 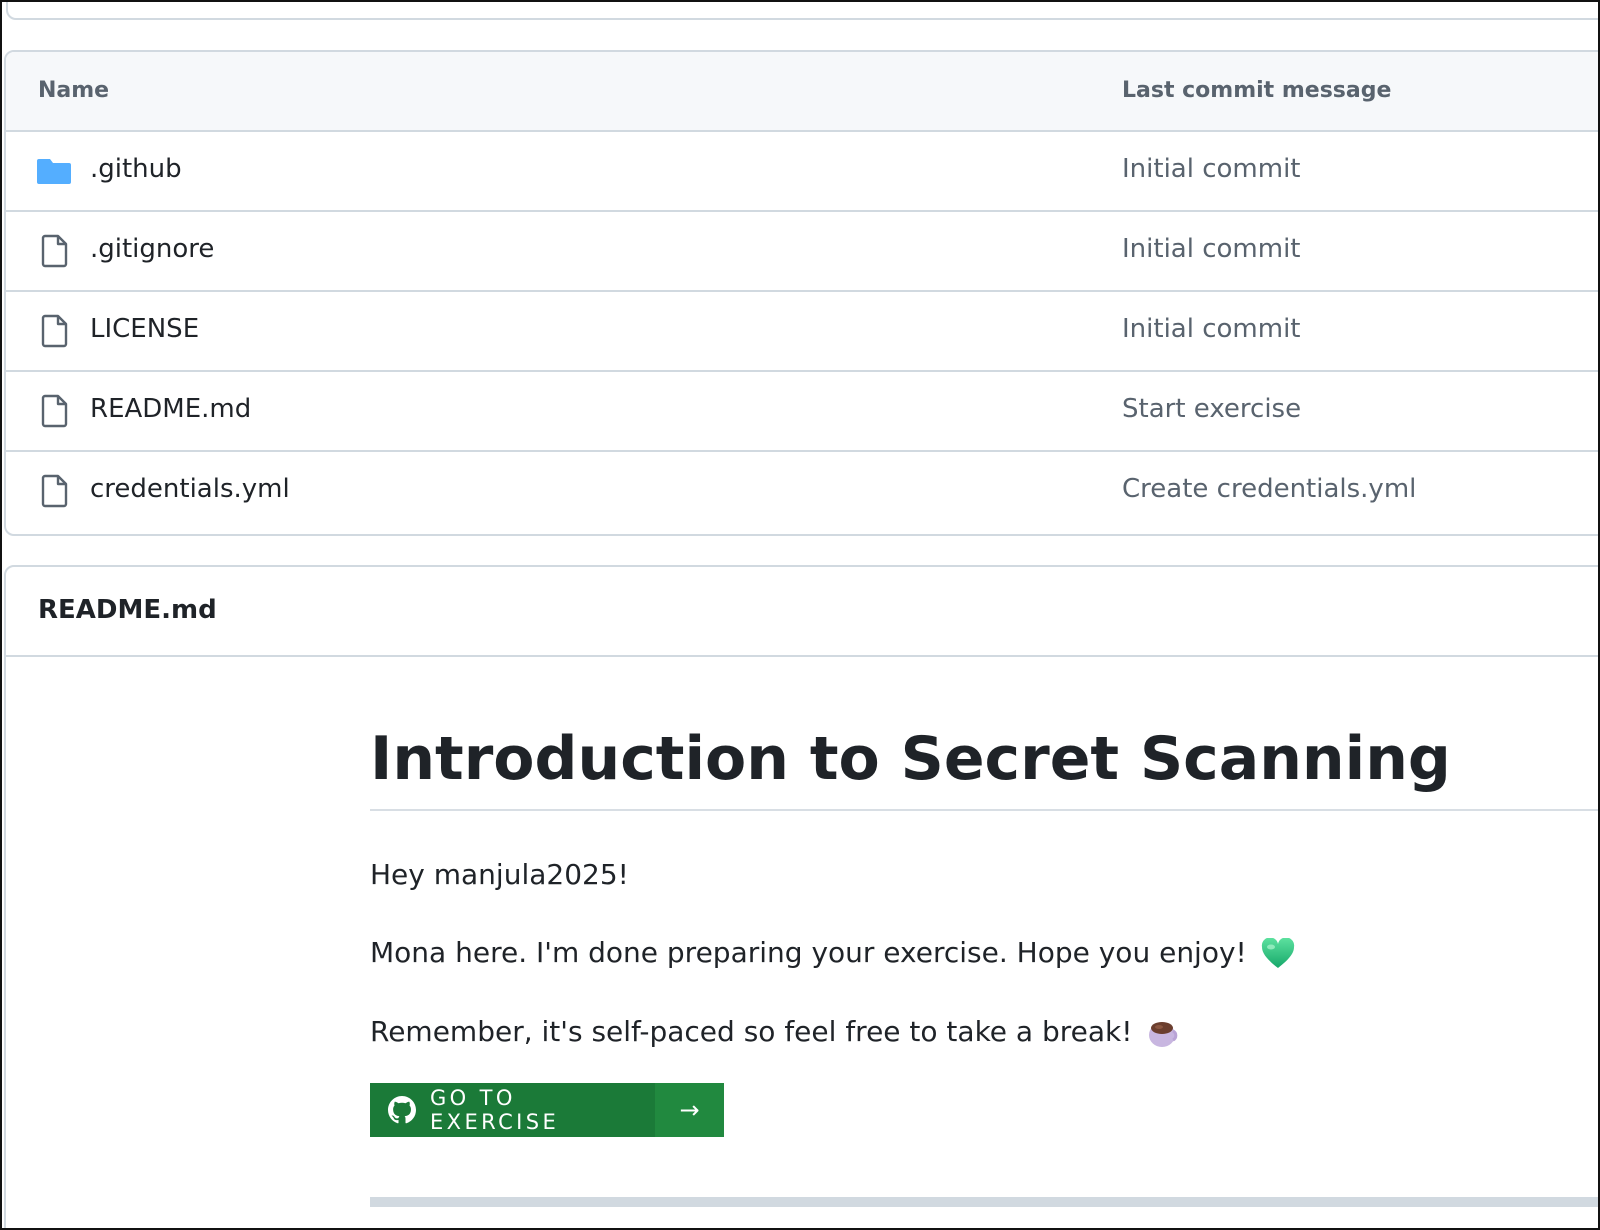 What do you see at coordinates (802, 491) in the screenshot?
I see `table-row: credentials.yml Create credentials.yml` at bounding box center [802, 491].